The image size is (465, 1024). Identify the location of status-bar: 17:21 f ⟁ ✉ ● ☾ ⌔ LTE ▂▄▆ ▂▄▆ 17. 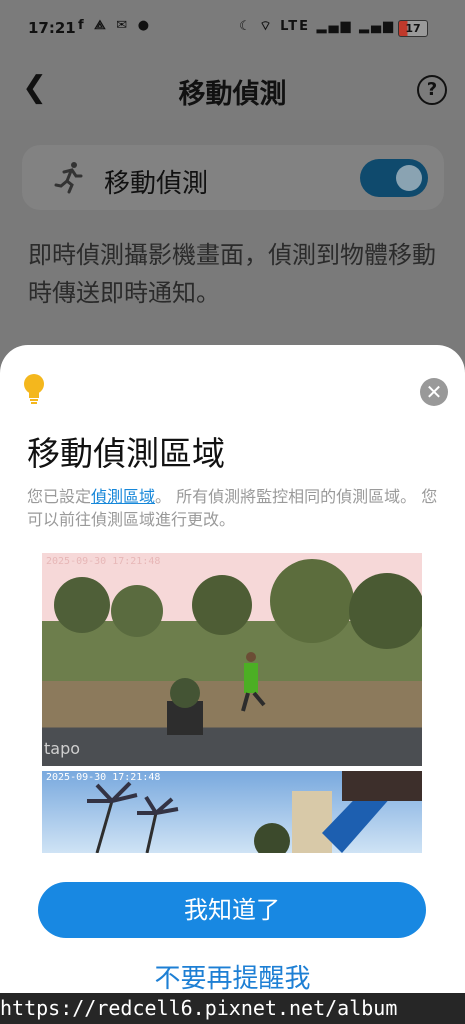
(232, 29).